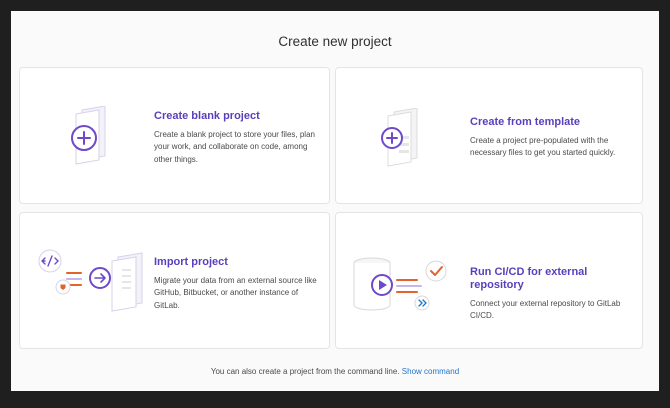  I want to click on card-title: Import project, so click(191, 262).